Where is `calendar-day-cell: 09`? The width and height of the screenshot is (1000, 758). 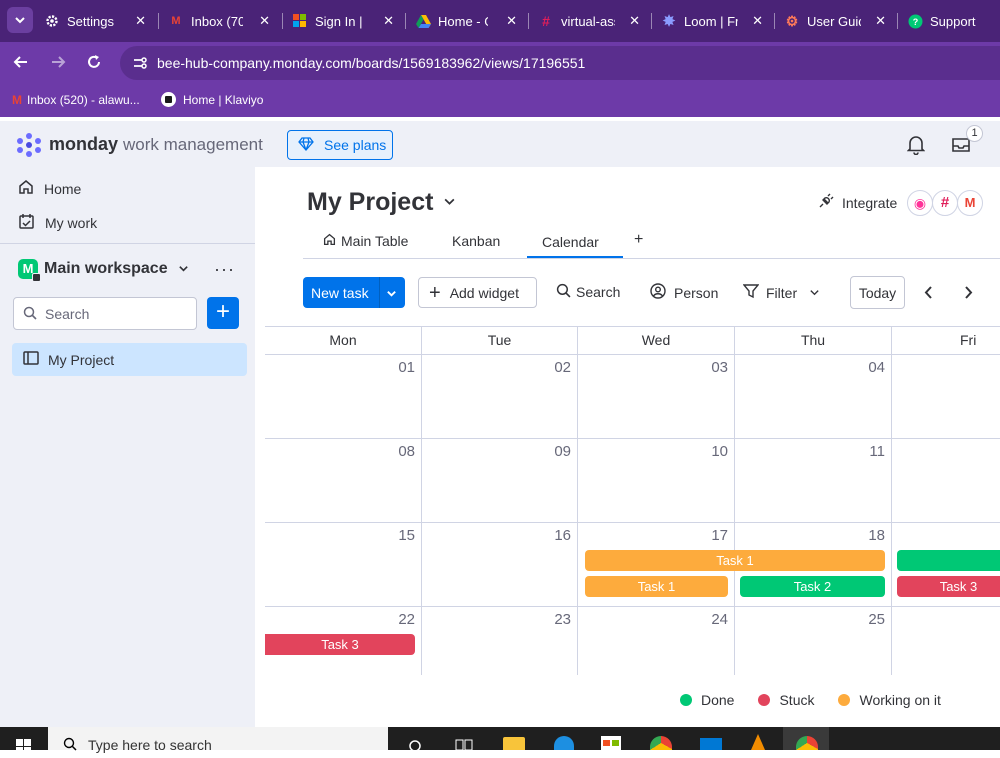 calendar-day-cell: 09 is located at coordinates (500, 481).